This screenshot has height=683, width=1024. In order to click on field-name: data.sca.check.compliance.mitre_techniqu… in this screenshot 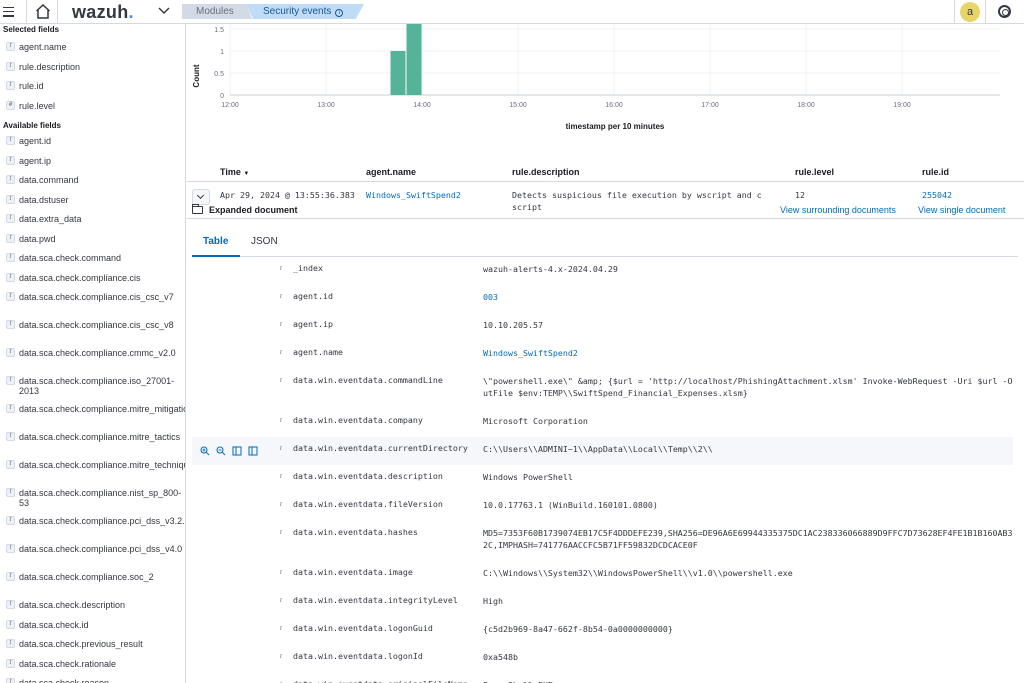, I will do `click(102, 465)`.